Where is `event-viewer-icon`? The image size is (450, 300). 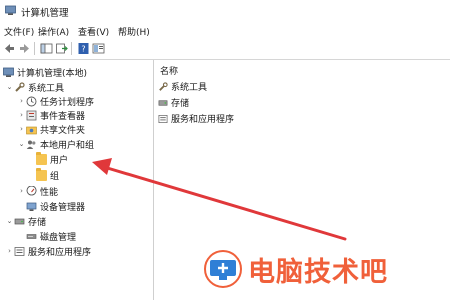
event-viewer-icon is located at coordinates (31, 115).